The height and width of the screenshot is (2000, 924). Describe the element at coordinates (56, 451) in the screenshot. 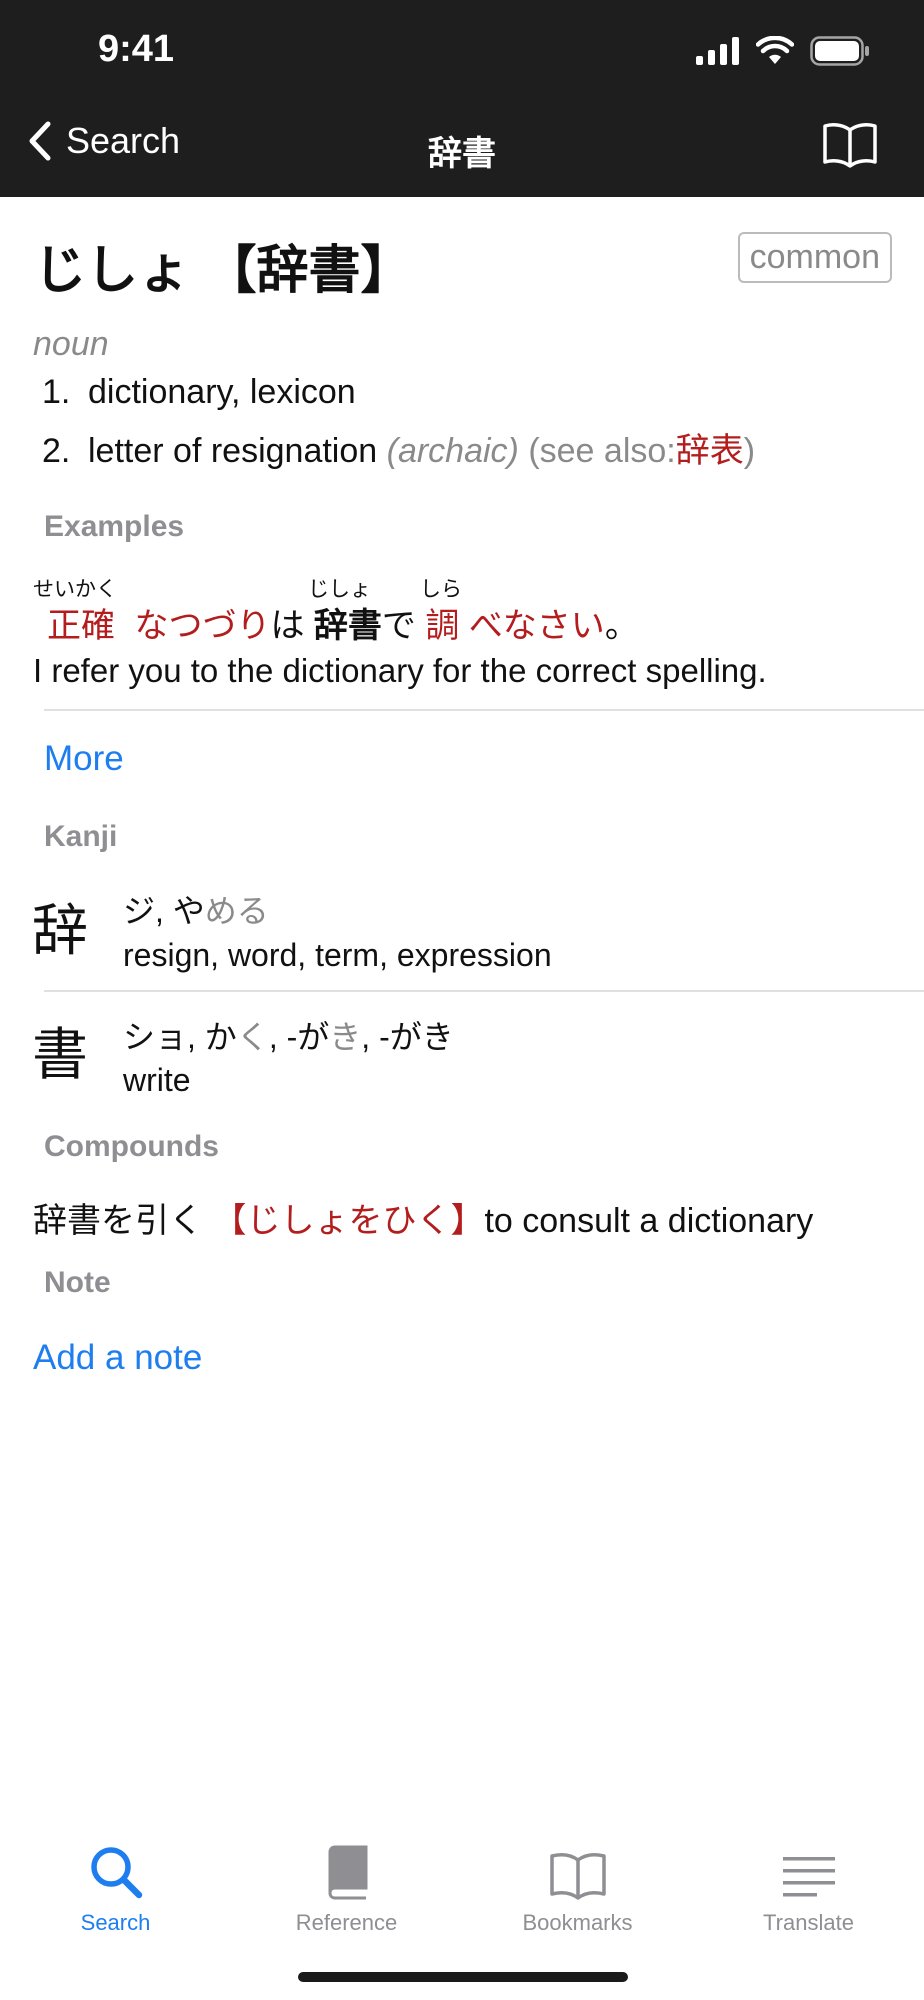

I see `sense-number: 2.` at that location.